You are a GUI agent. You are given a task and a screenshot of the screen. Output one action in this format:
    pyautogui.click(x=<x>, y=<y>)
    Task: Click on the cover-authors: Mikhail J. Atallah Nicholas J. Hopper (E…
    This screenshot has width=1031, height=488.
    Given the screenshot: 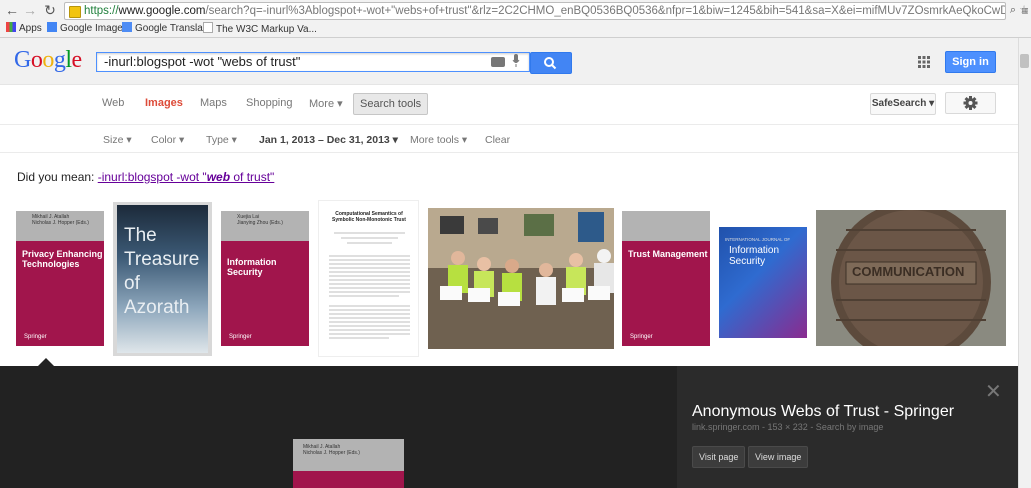 What is the action you would take?
    pyautogui.click(x=60, y=220)
    